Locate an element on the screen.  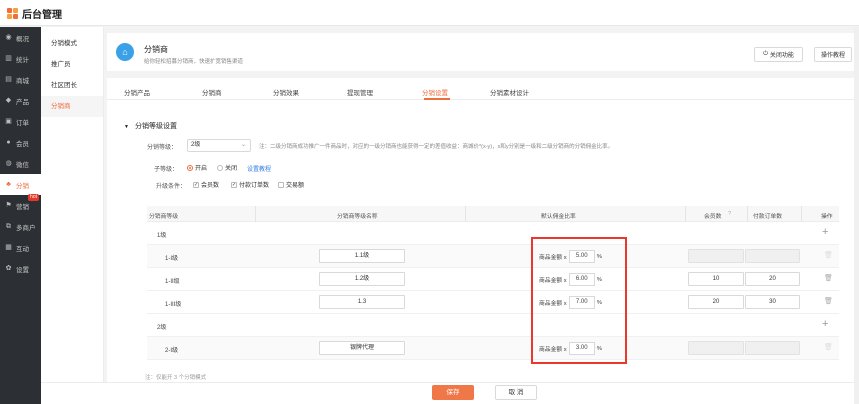
col-header-actions: 操作 is located at coordinates (827, 217).